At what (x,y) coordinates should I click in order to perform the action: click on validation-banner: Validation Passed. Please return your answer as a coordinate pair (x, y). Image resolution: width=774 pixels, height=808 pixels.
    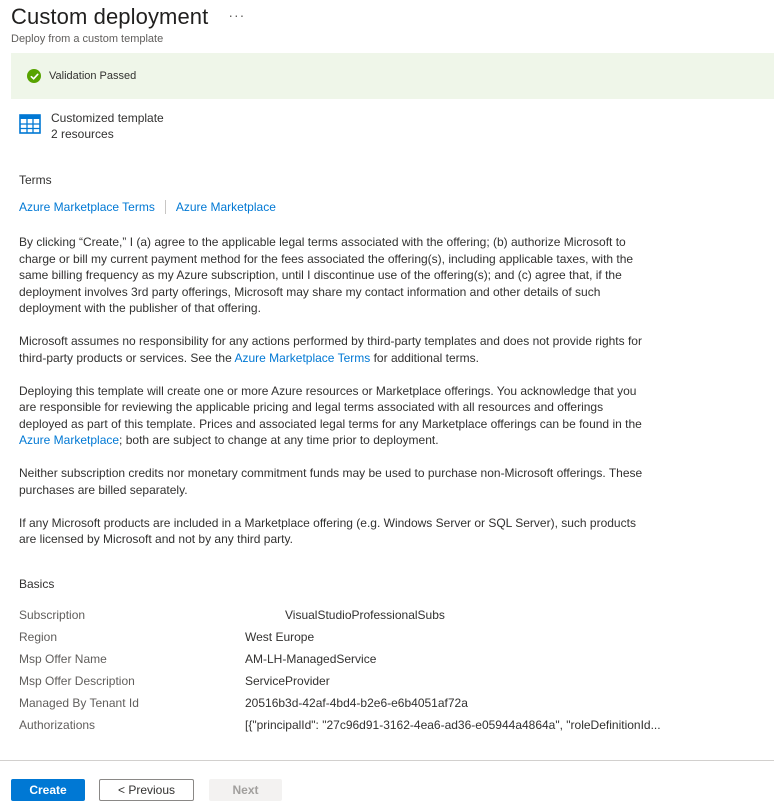
    Looking at the image, I should click on (392, 76).